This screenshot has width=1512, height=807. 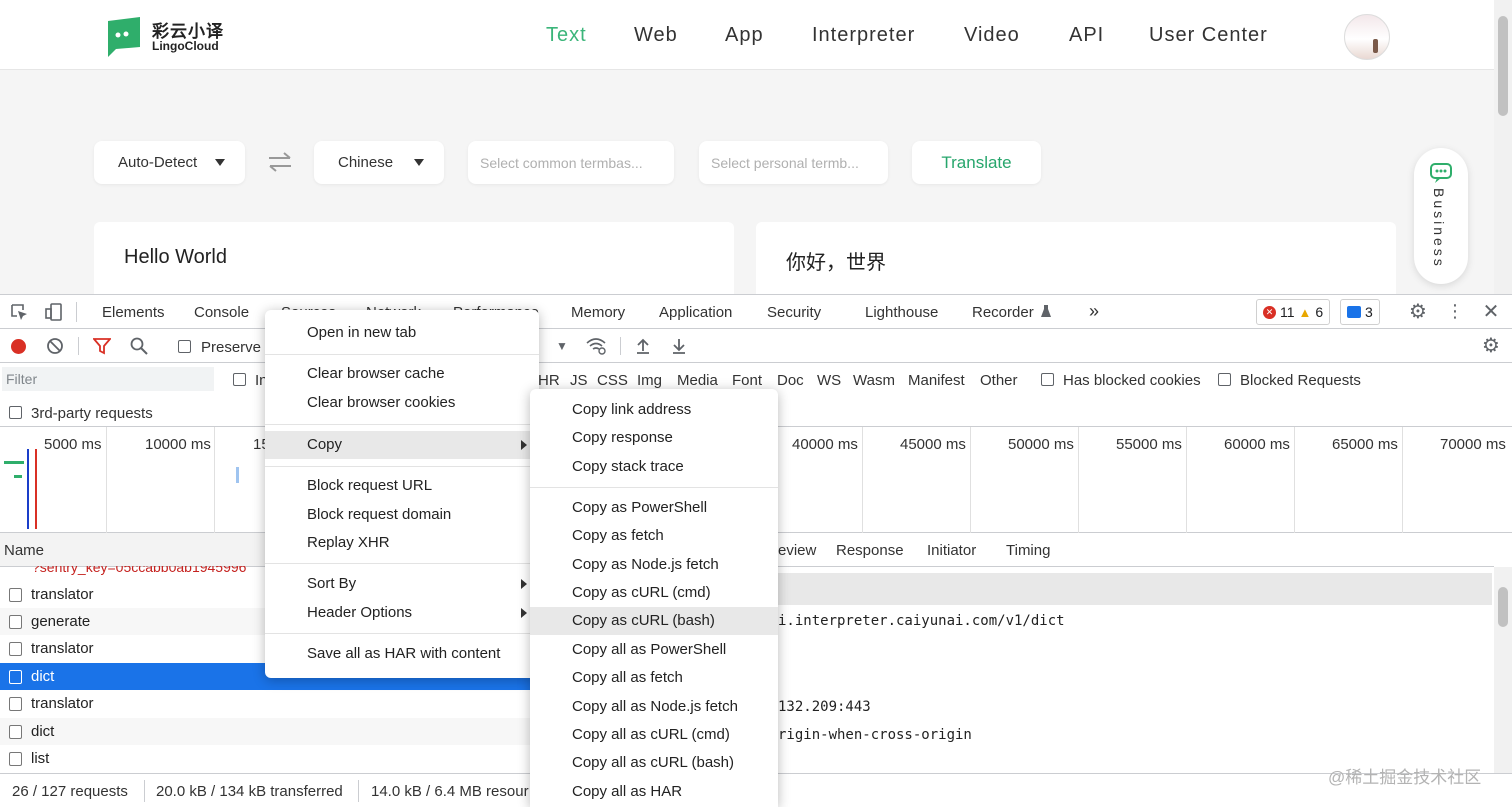 What do you see at coordinates (654, 508) in the screenshot?
I see `menu-item-copy-as-powershell: Copy as PowerShell` at bounding box center [654, 508].